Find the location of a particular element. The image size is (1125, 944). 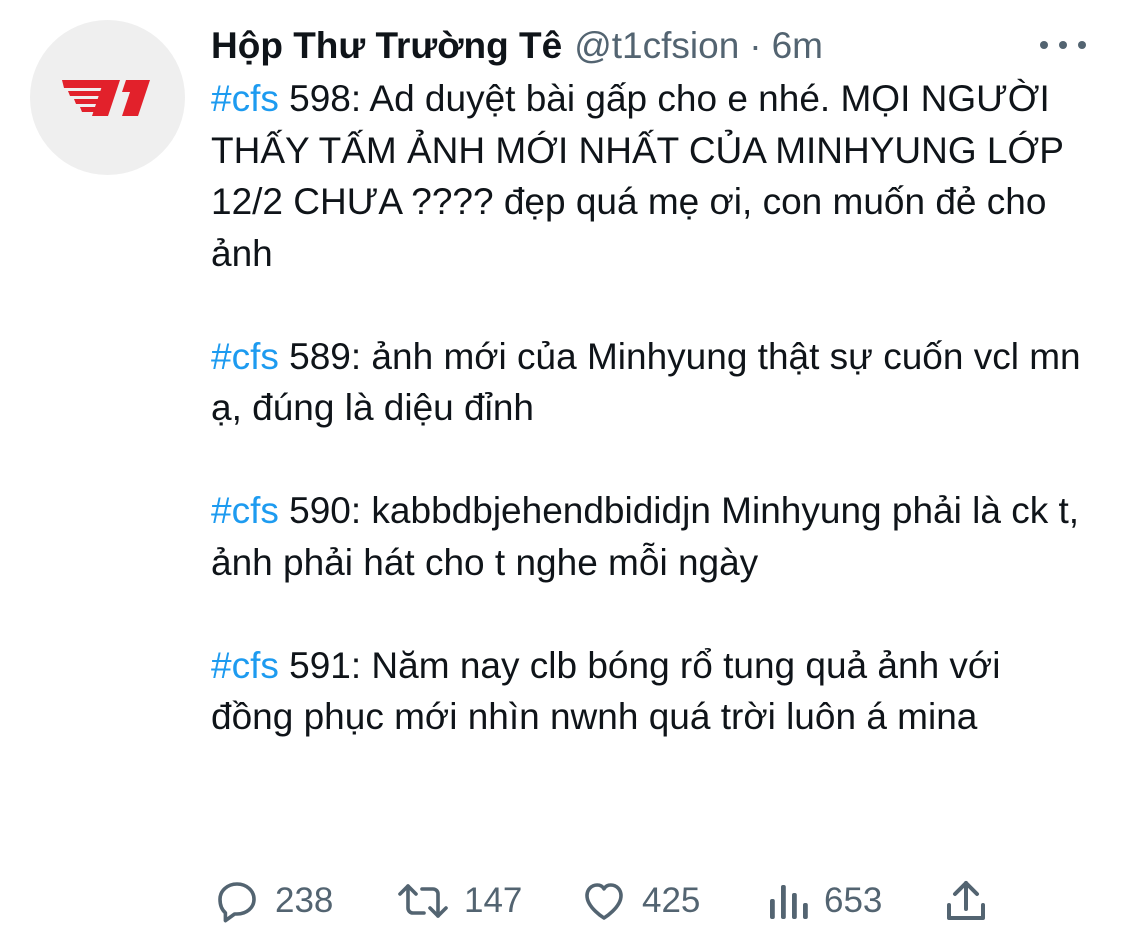

views-button: 653 is located at coordinates (824, 901).